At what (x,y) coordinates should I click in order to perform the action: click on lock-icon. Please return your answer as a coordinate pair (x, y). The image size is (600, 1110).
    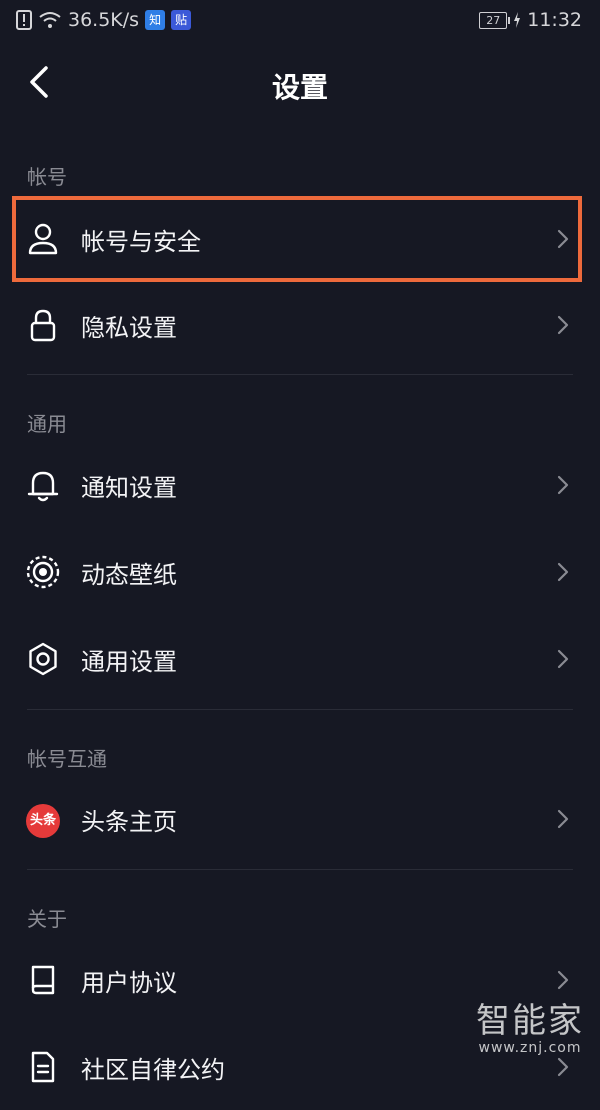
    Looking at the image, I should click on (43, 325).